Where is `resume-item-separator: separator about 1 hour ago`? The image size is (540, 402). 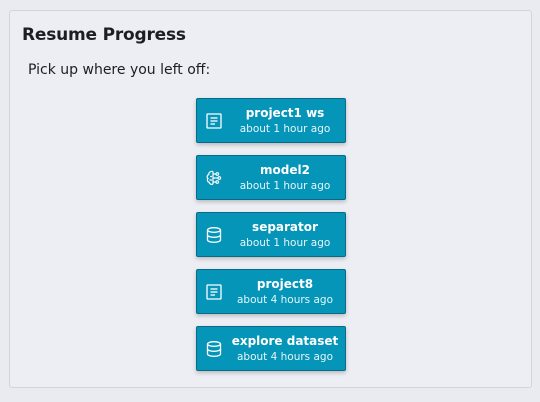 resume-item-separator: separator about 1 hour ago is located at coordinates (271, 234).